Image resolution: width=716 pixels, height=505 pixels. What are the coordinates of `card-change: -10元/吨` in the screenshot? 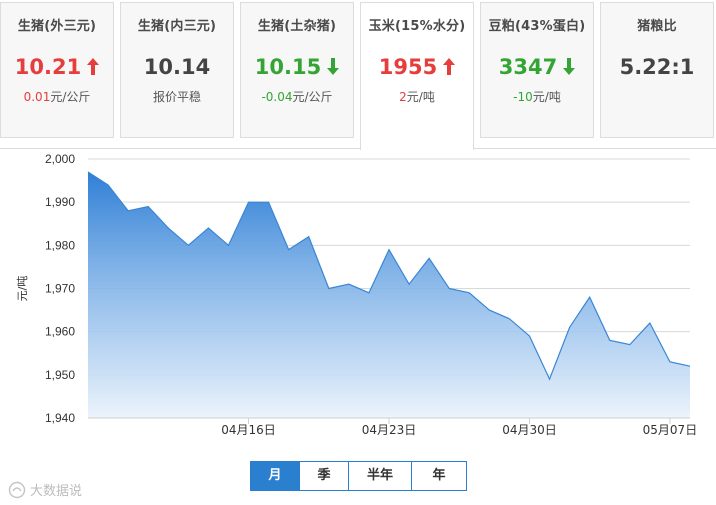 It's located at (537, 96).